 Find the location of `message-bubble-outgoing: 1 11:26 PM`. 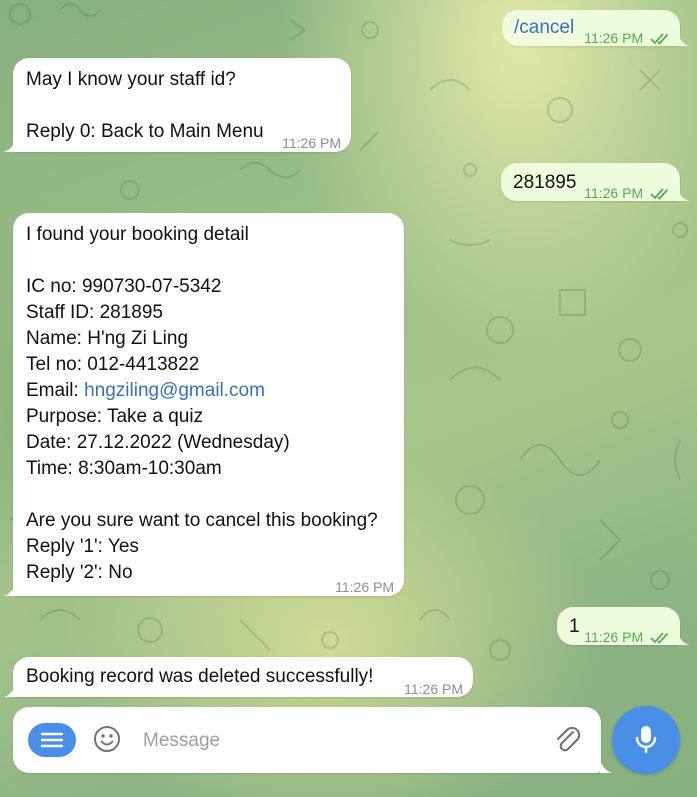

message-bubble-outgoing: 1 11:26 PM is located at coordinates (618, 626).